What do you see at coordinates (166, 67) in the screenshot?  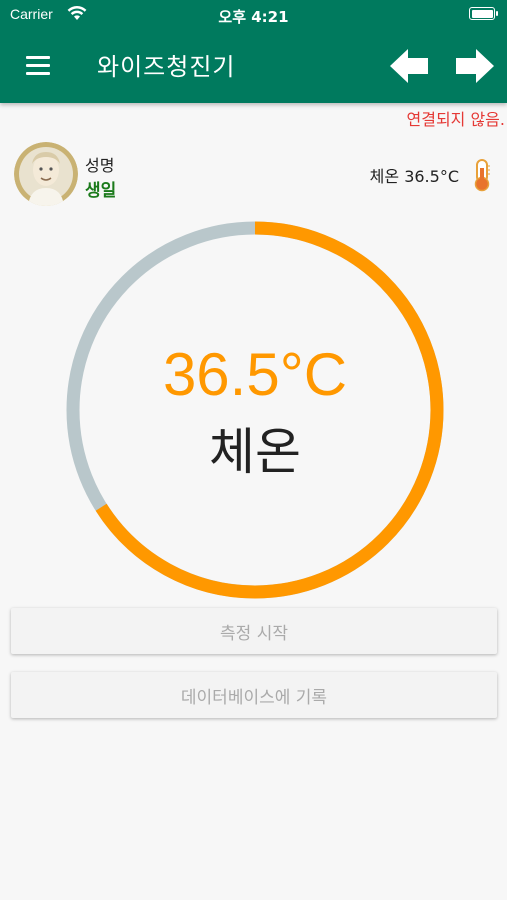 I see `page-title: 와이즈청진기` at bounding box center [166, 67].